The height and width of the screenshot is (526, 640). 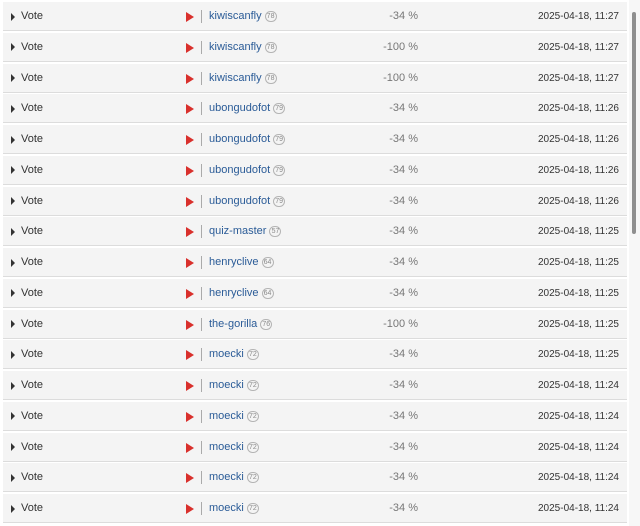 I want to click on voter-username: quiz-master, so click(x=237, y=231).